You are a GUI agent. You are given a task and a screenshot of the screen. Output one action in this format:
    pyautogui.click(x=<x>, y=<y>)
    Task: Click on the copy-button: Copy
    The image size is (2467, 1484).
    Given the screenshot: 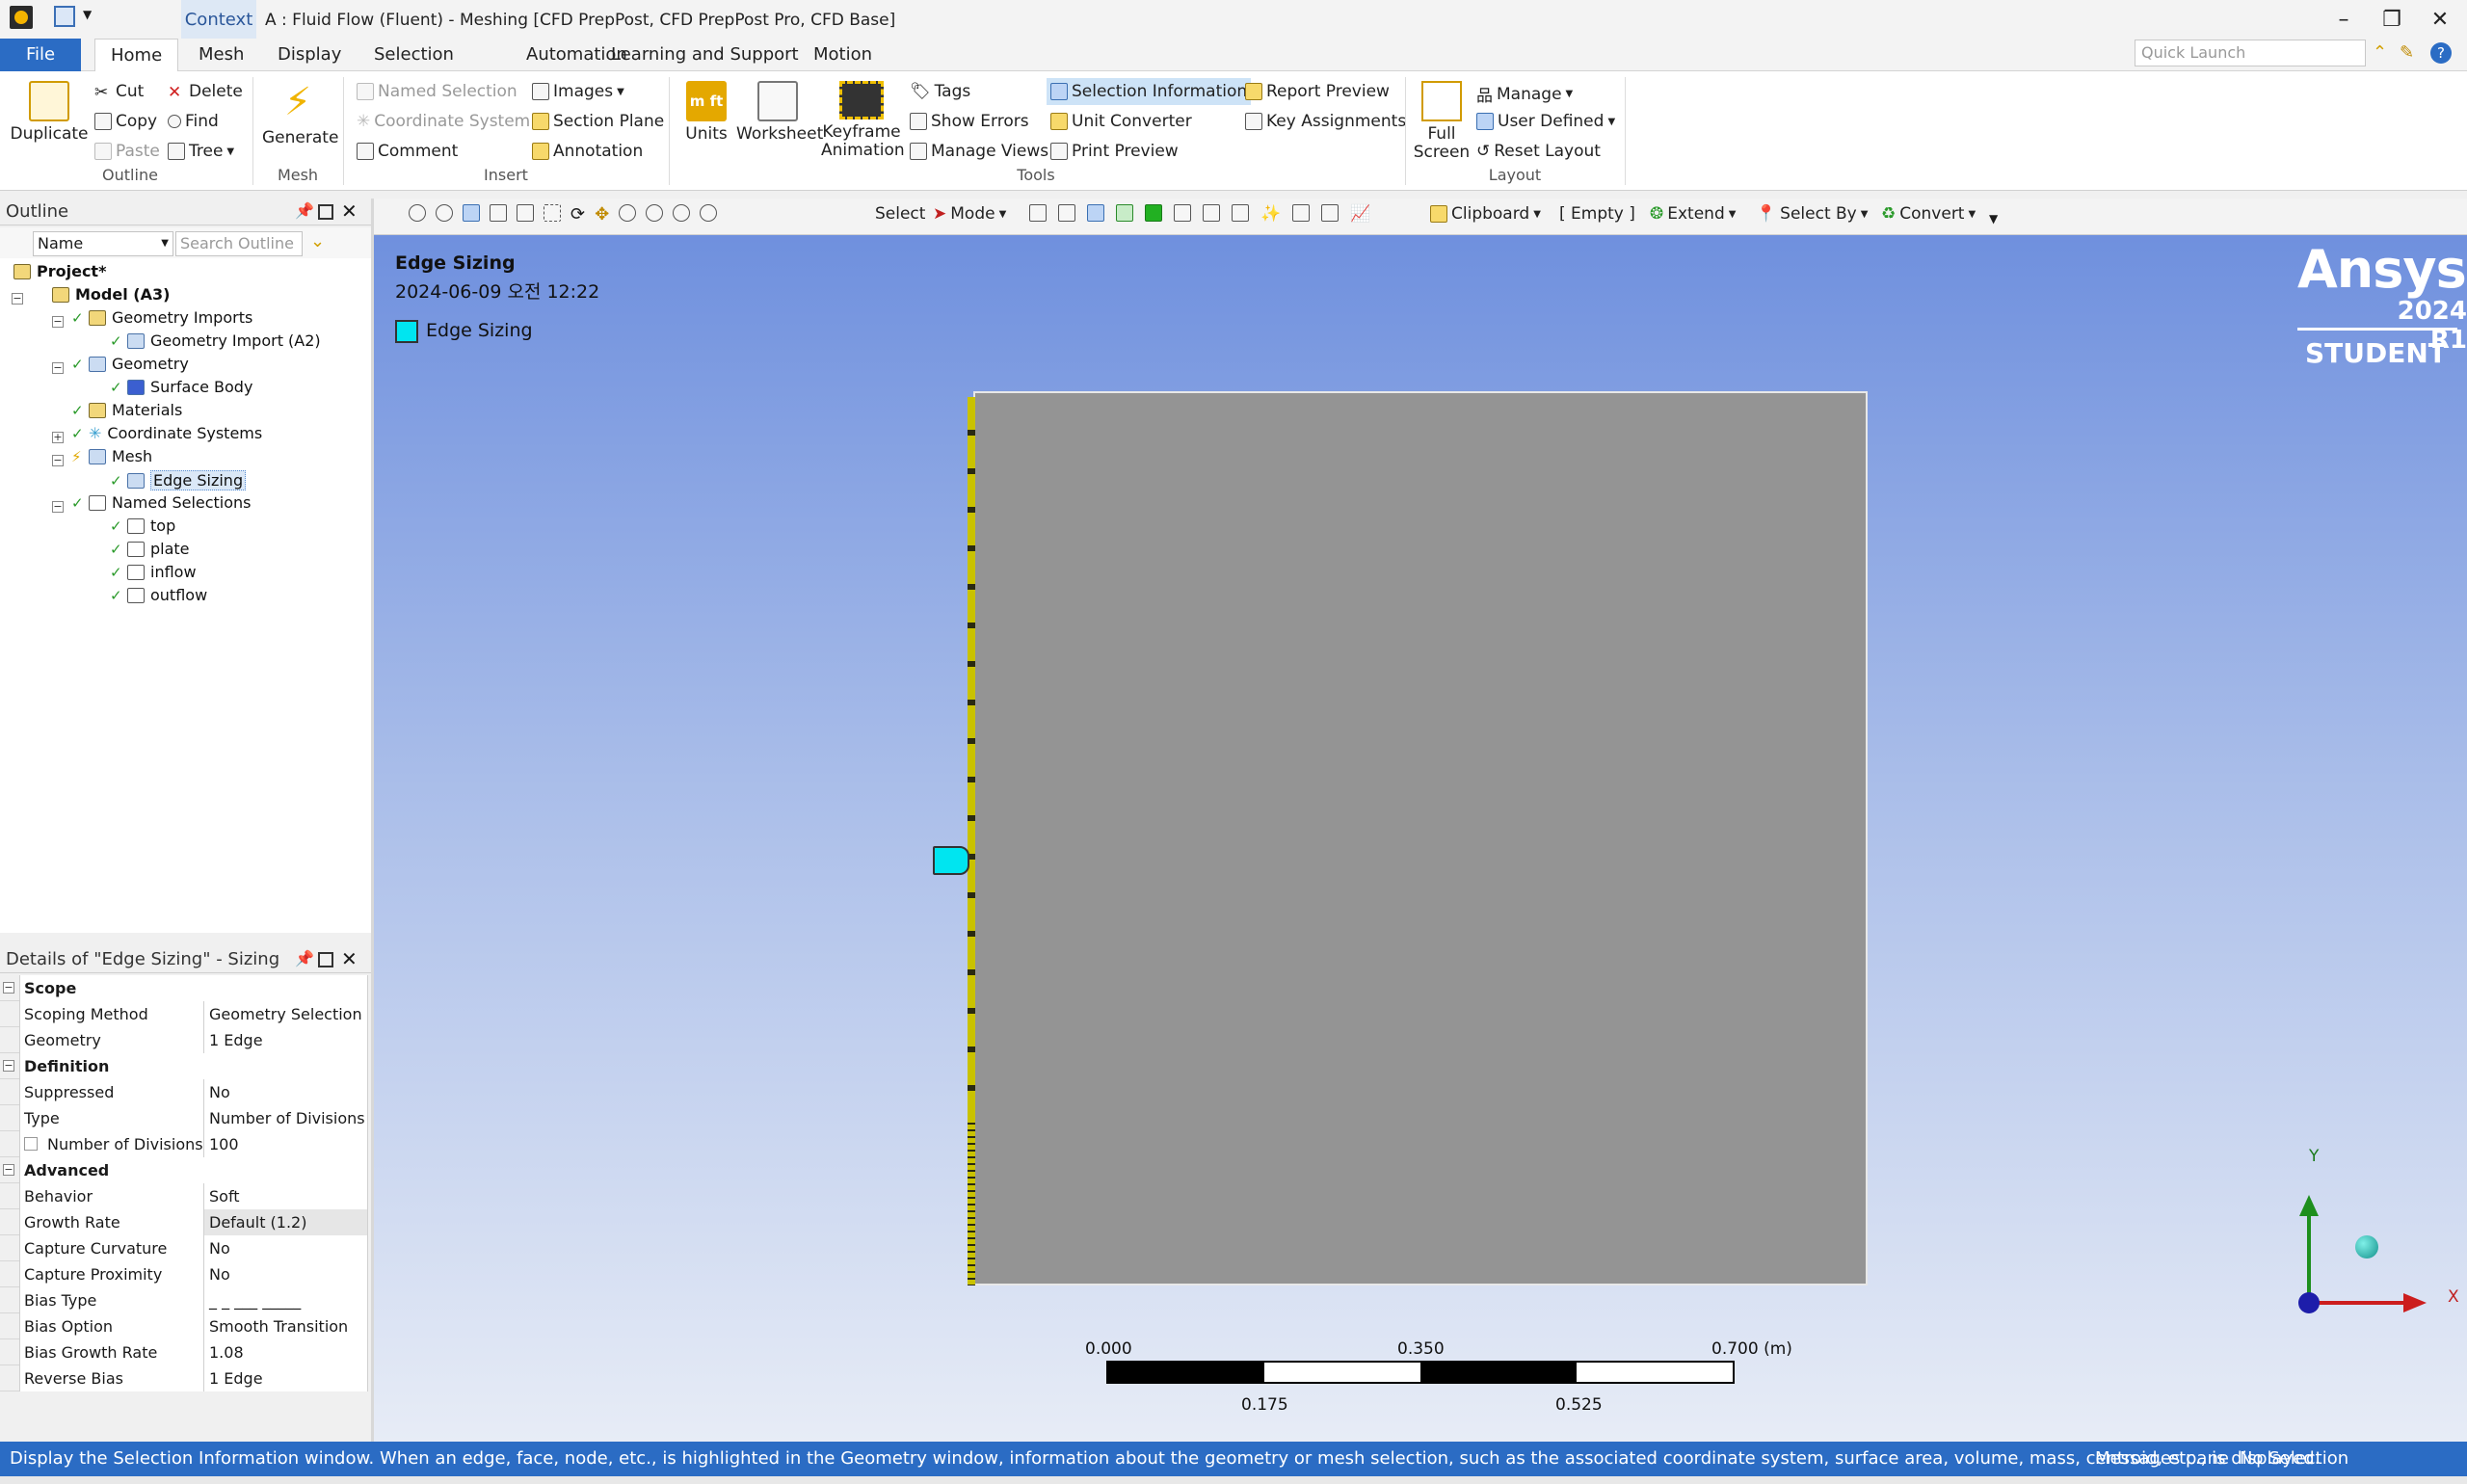 What is the action you would take?
    pyautogui.click(x=125, y=121)
    